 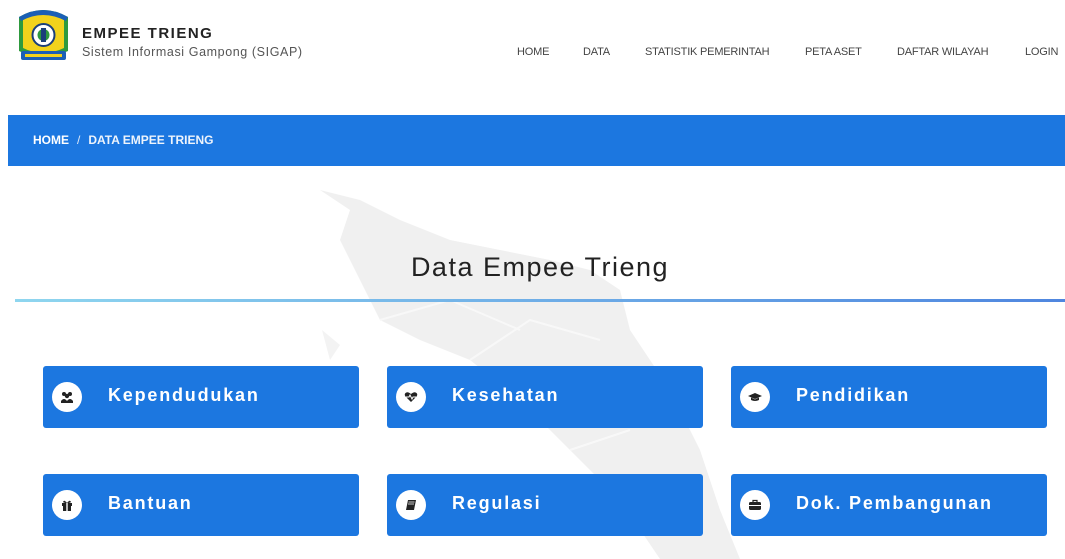 I want to click on category-pendidikan-button: Pendidikan, so click(x=889, y=397).